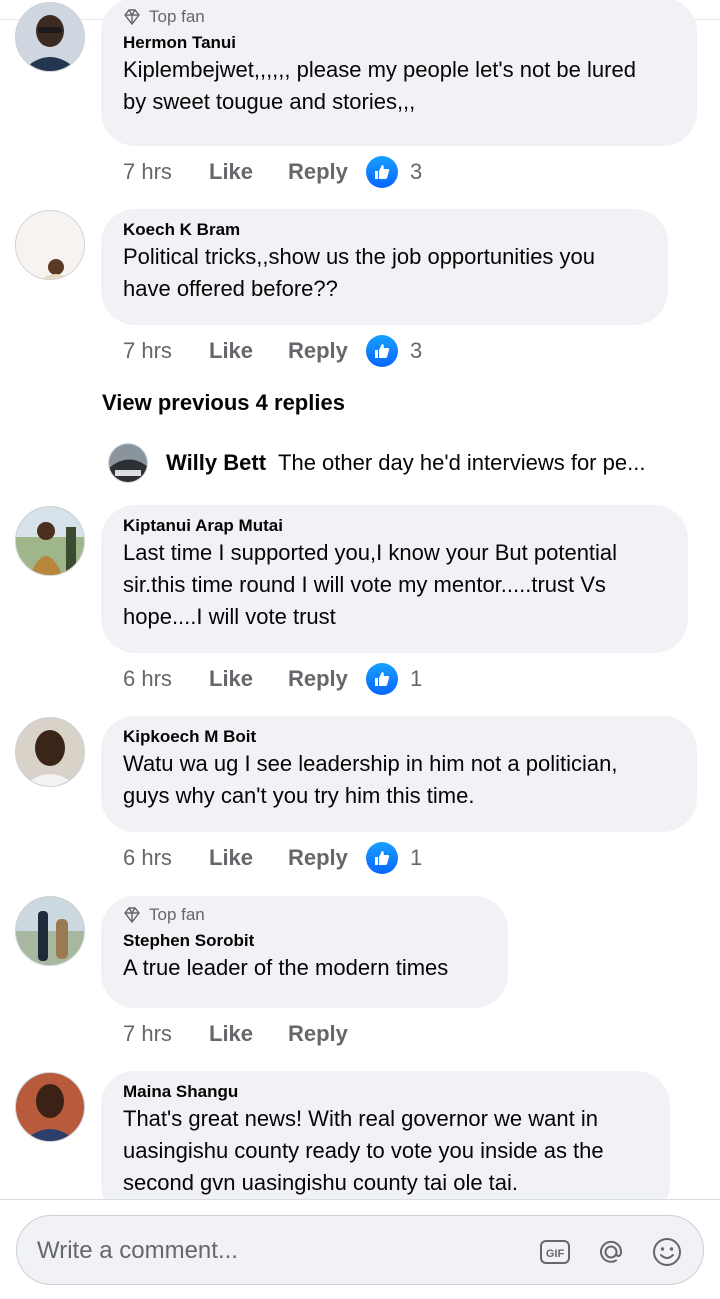  I want to click on gif-icon: GIF, so click(555, 1252).